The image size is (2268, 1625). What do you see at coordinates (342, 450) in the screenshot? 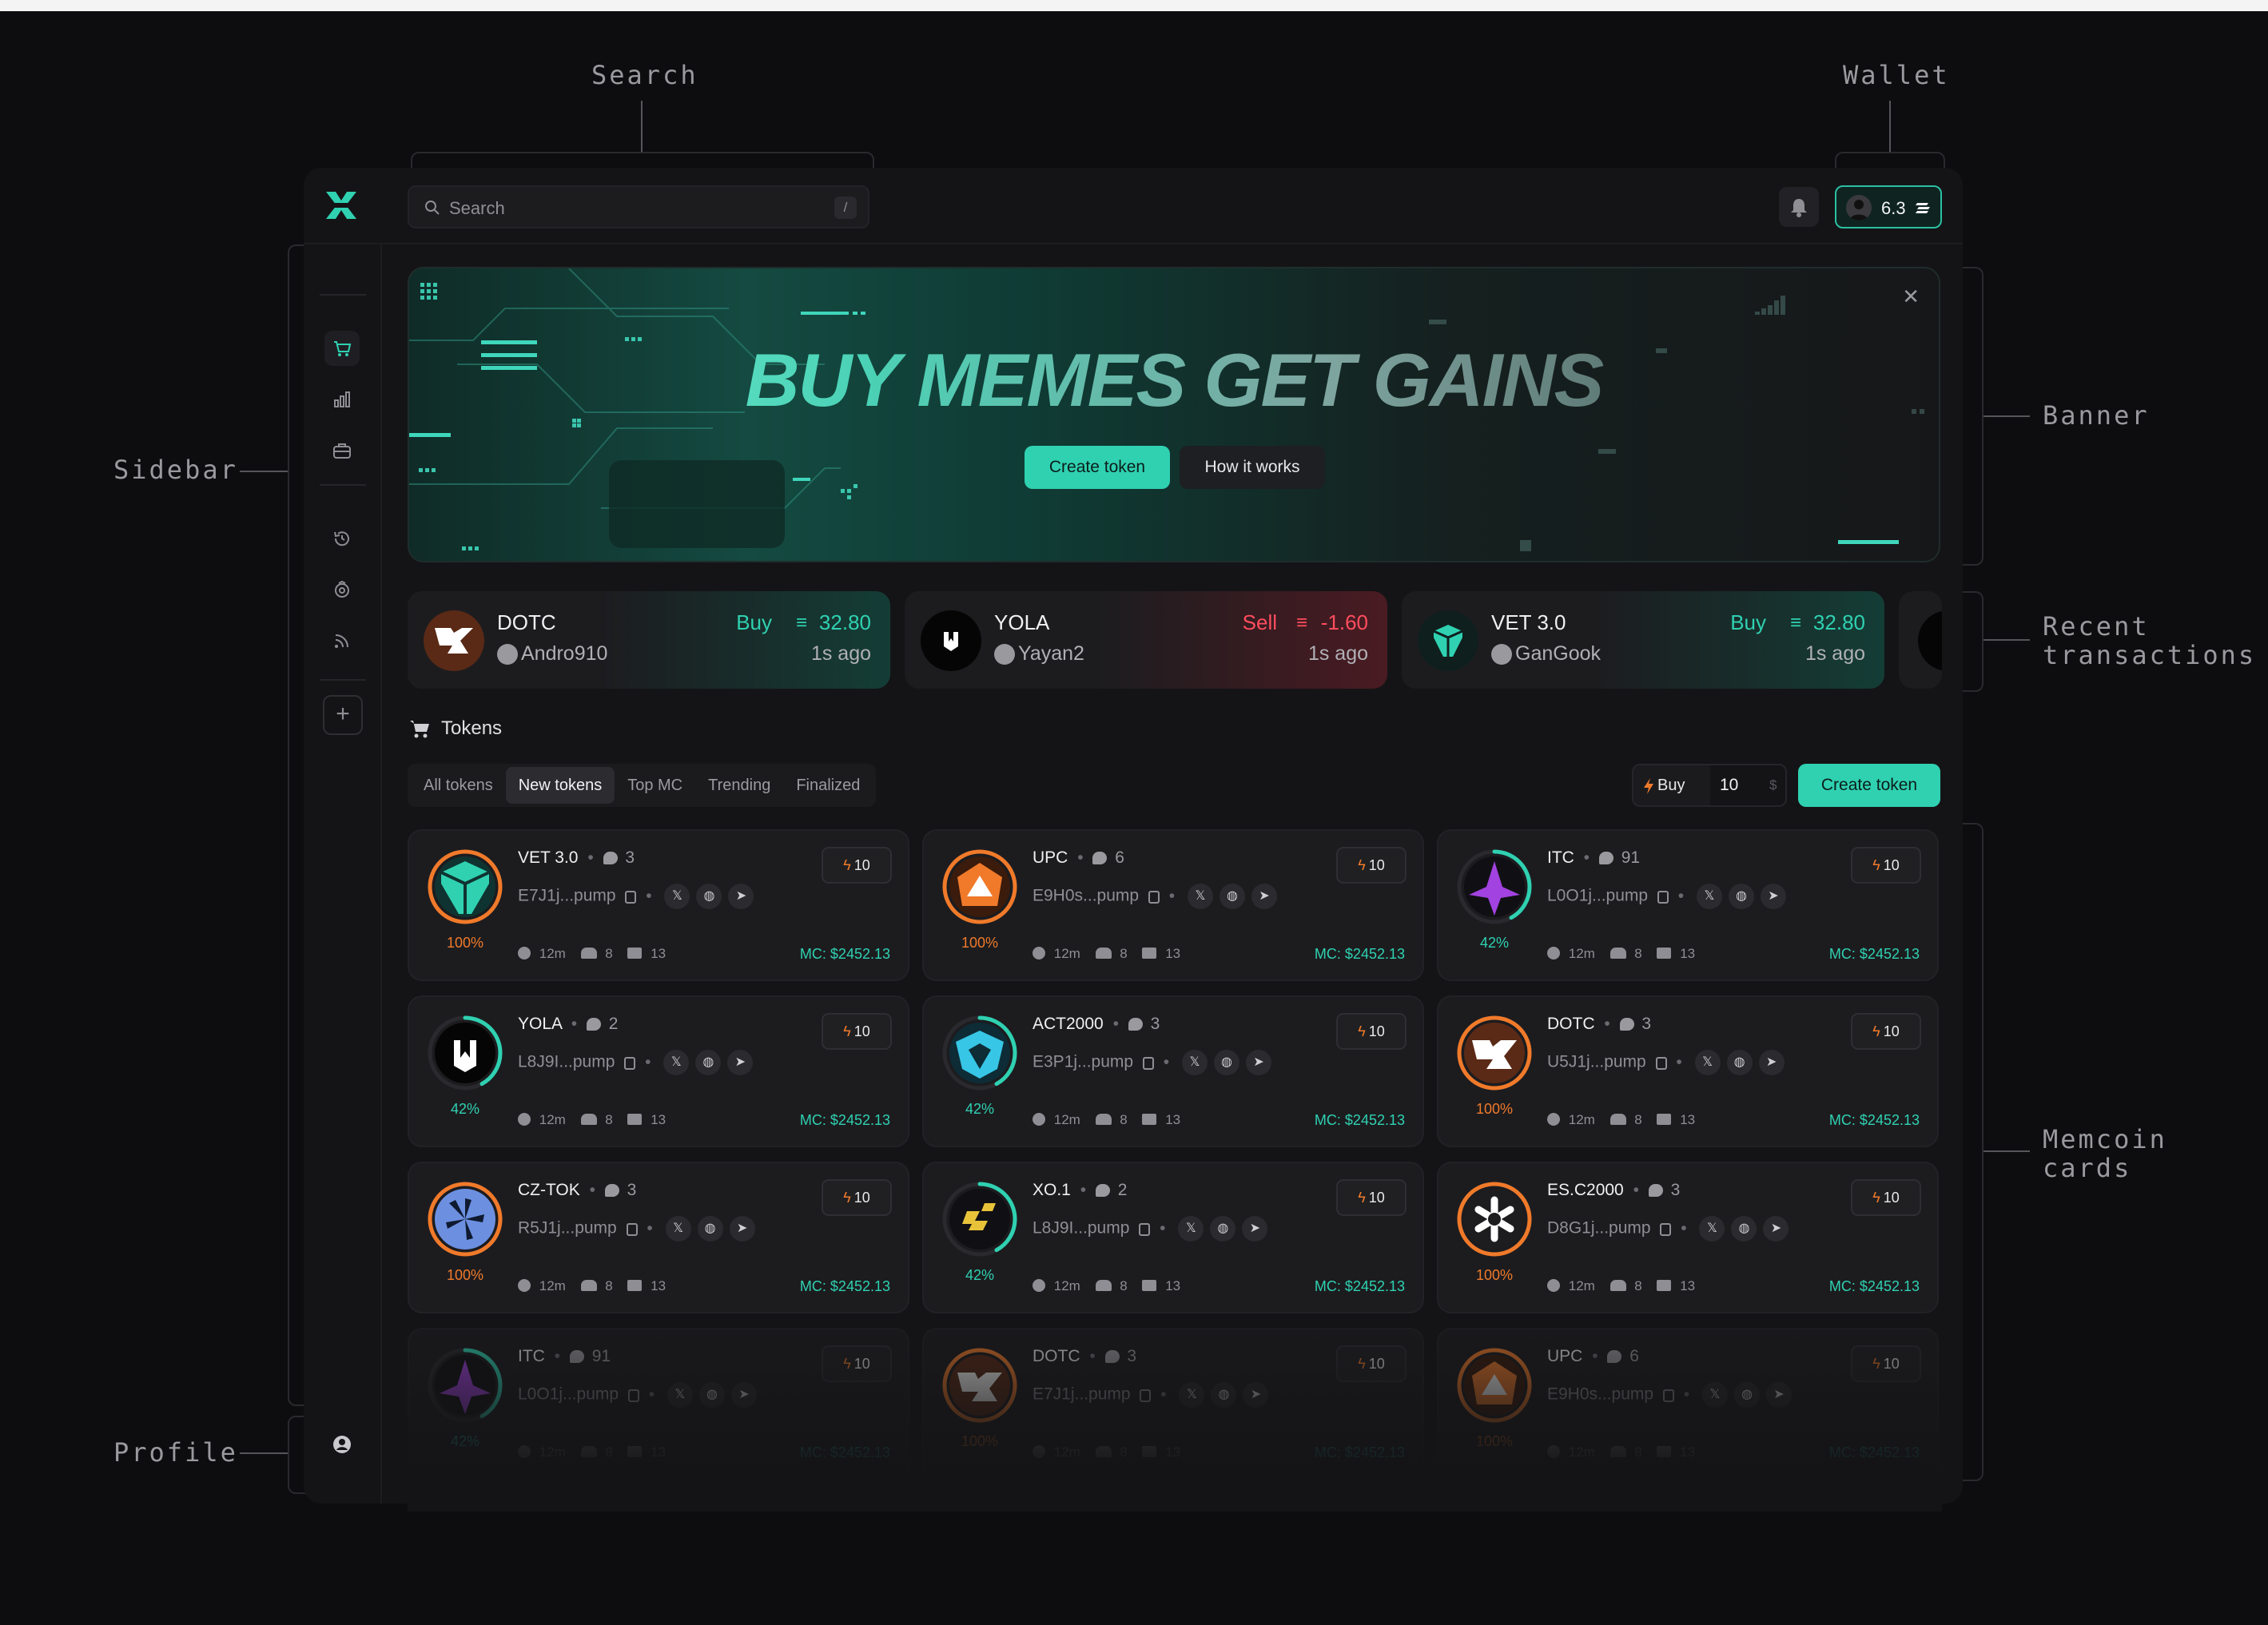
I see `sidebar-item-portfolio` at bounding box center [342, 450].